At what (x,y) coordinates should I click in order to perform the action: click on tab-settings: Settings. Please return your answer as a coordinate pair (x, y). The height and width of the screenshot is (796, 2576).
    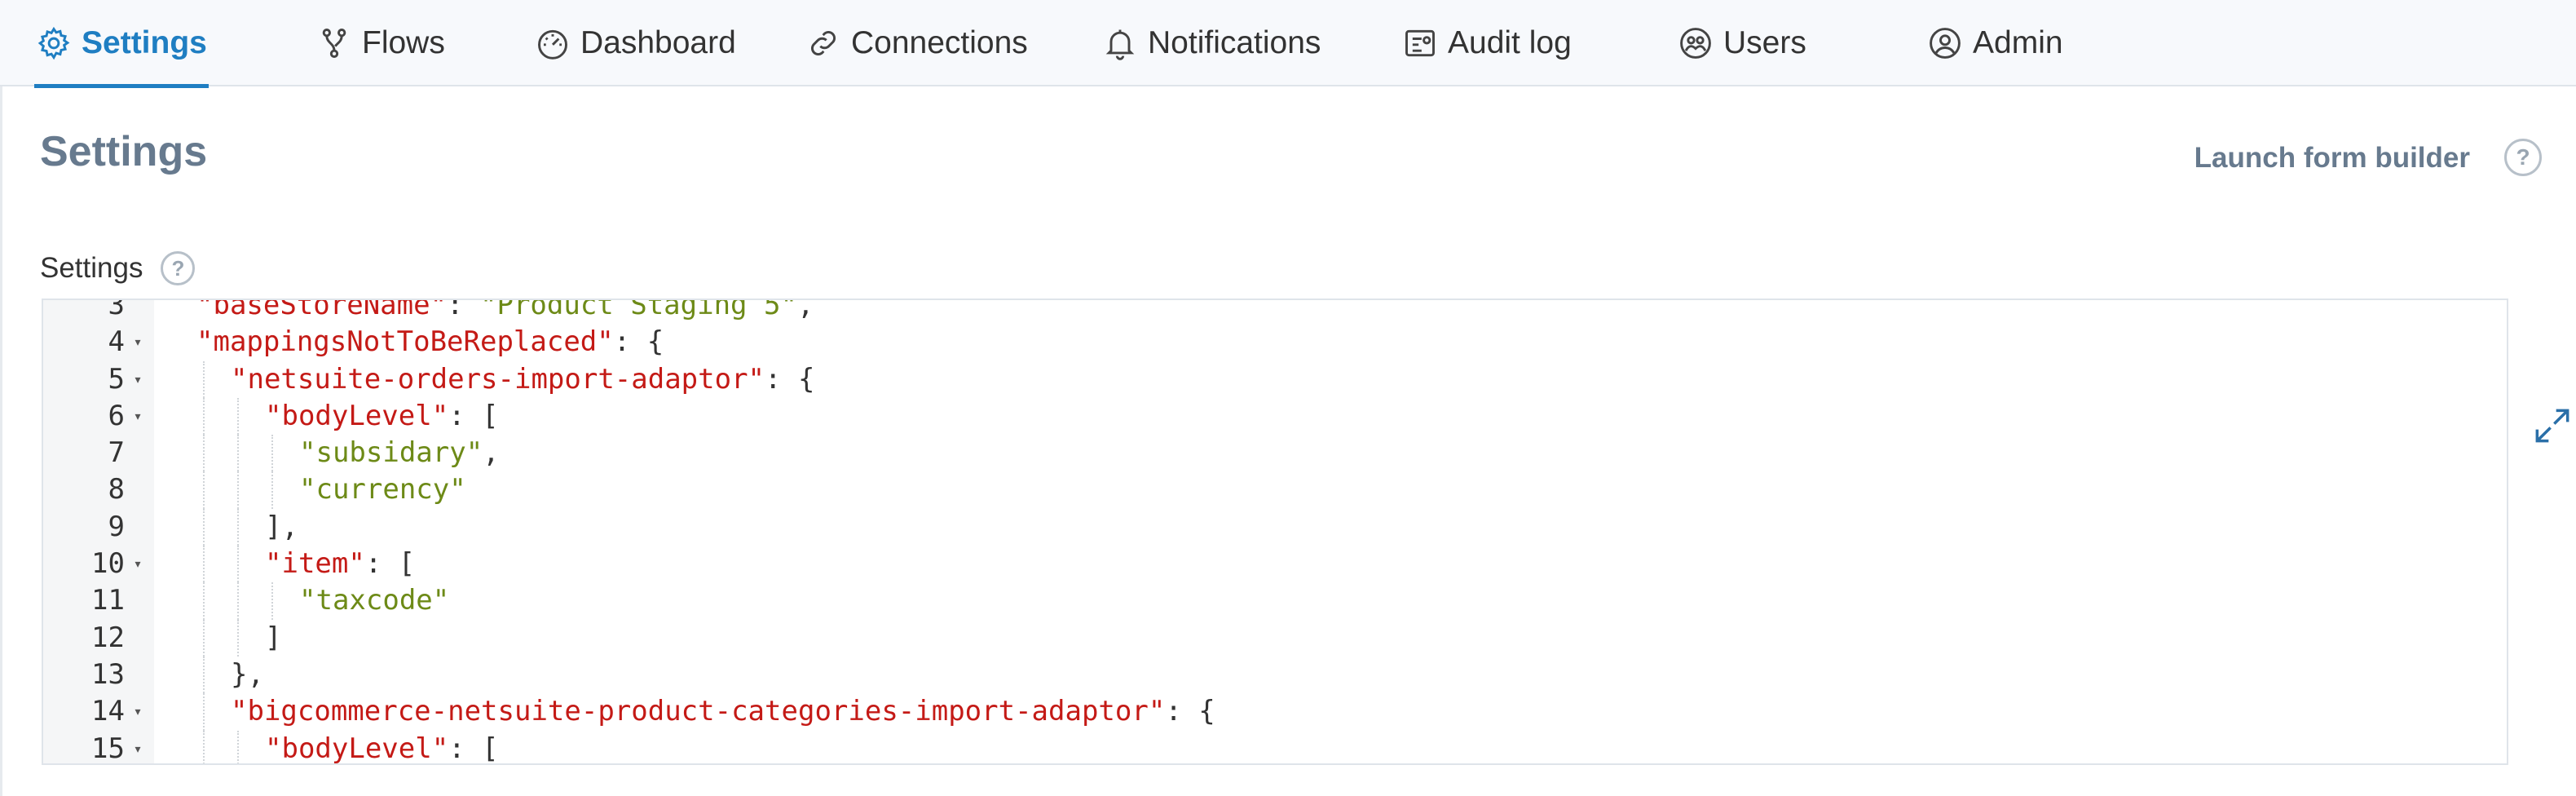
    Looking at the image, I should click on (121, 44).